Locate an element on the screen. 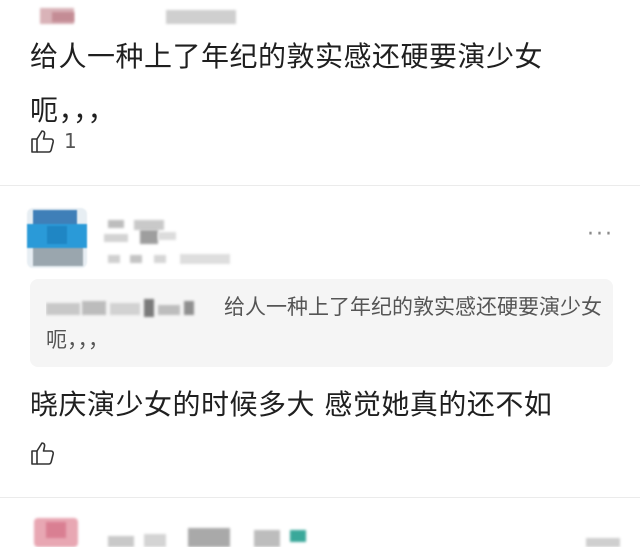 This screenshot has height=547, width=640. comment-2-like-button is located at coordinates (43, 453).